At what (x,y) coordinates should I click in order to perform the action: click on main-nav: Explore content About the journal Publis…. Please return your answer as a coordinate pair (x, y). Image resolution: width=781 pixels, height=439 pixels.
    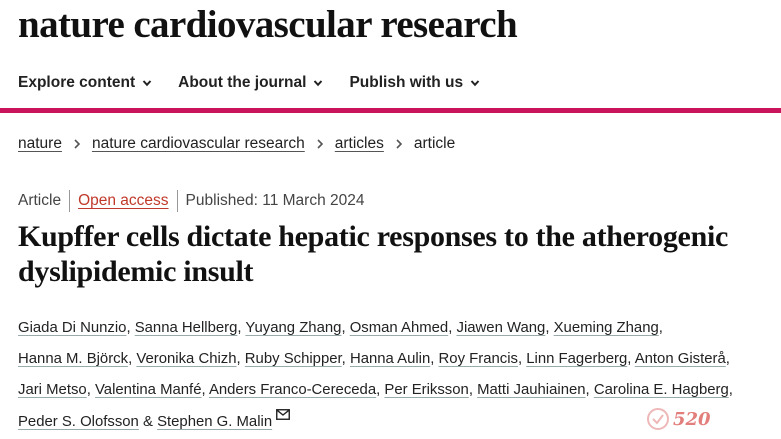
    Looking at the image, I should click on (262, 83).